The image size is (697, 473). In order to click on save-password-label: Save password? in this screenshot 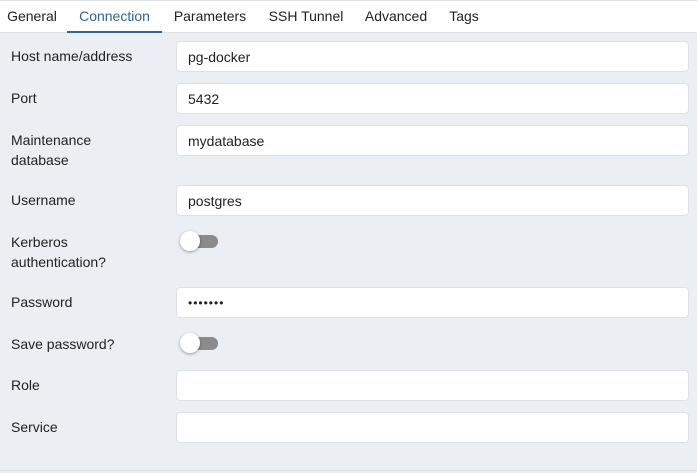, I will do `click(63, 344)`.